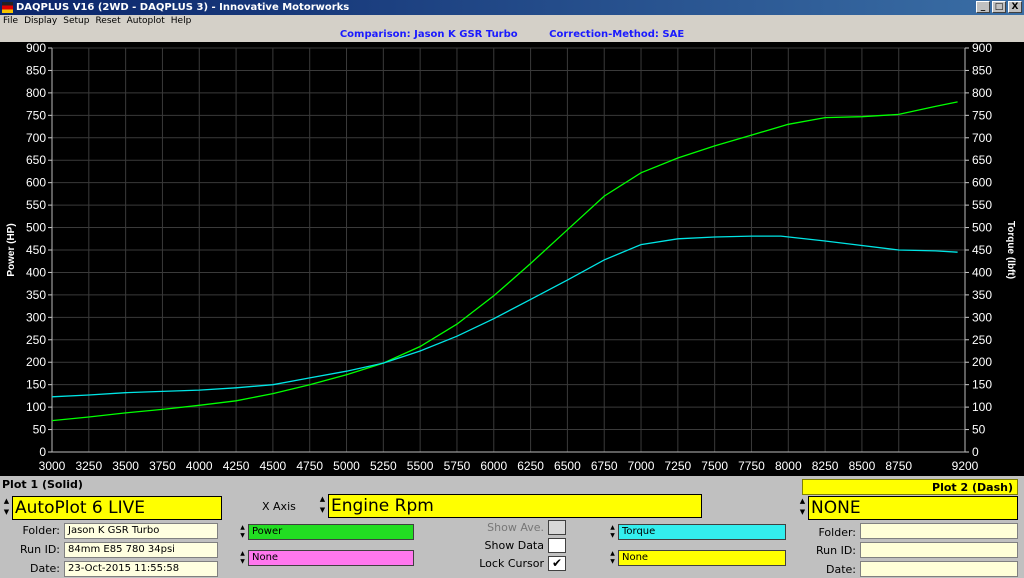  Describe the element at coordinates (428, 34) in the screenshot. I see `comparison-text: Comparison: Jason K GSR Turbo` at that location.